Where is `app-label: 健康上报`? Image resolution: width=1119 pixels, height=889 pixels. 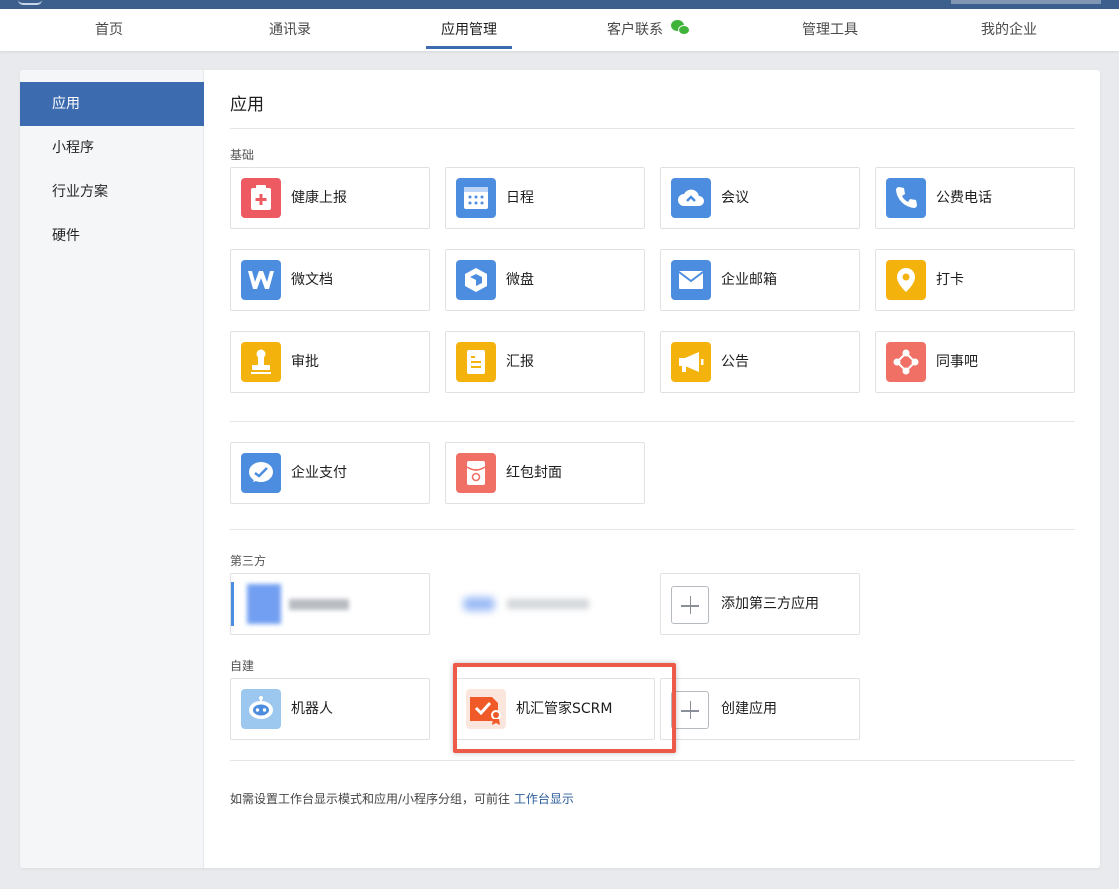
app-label: 健康上报 is located at coordinates (319, 198).